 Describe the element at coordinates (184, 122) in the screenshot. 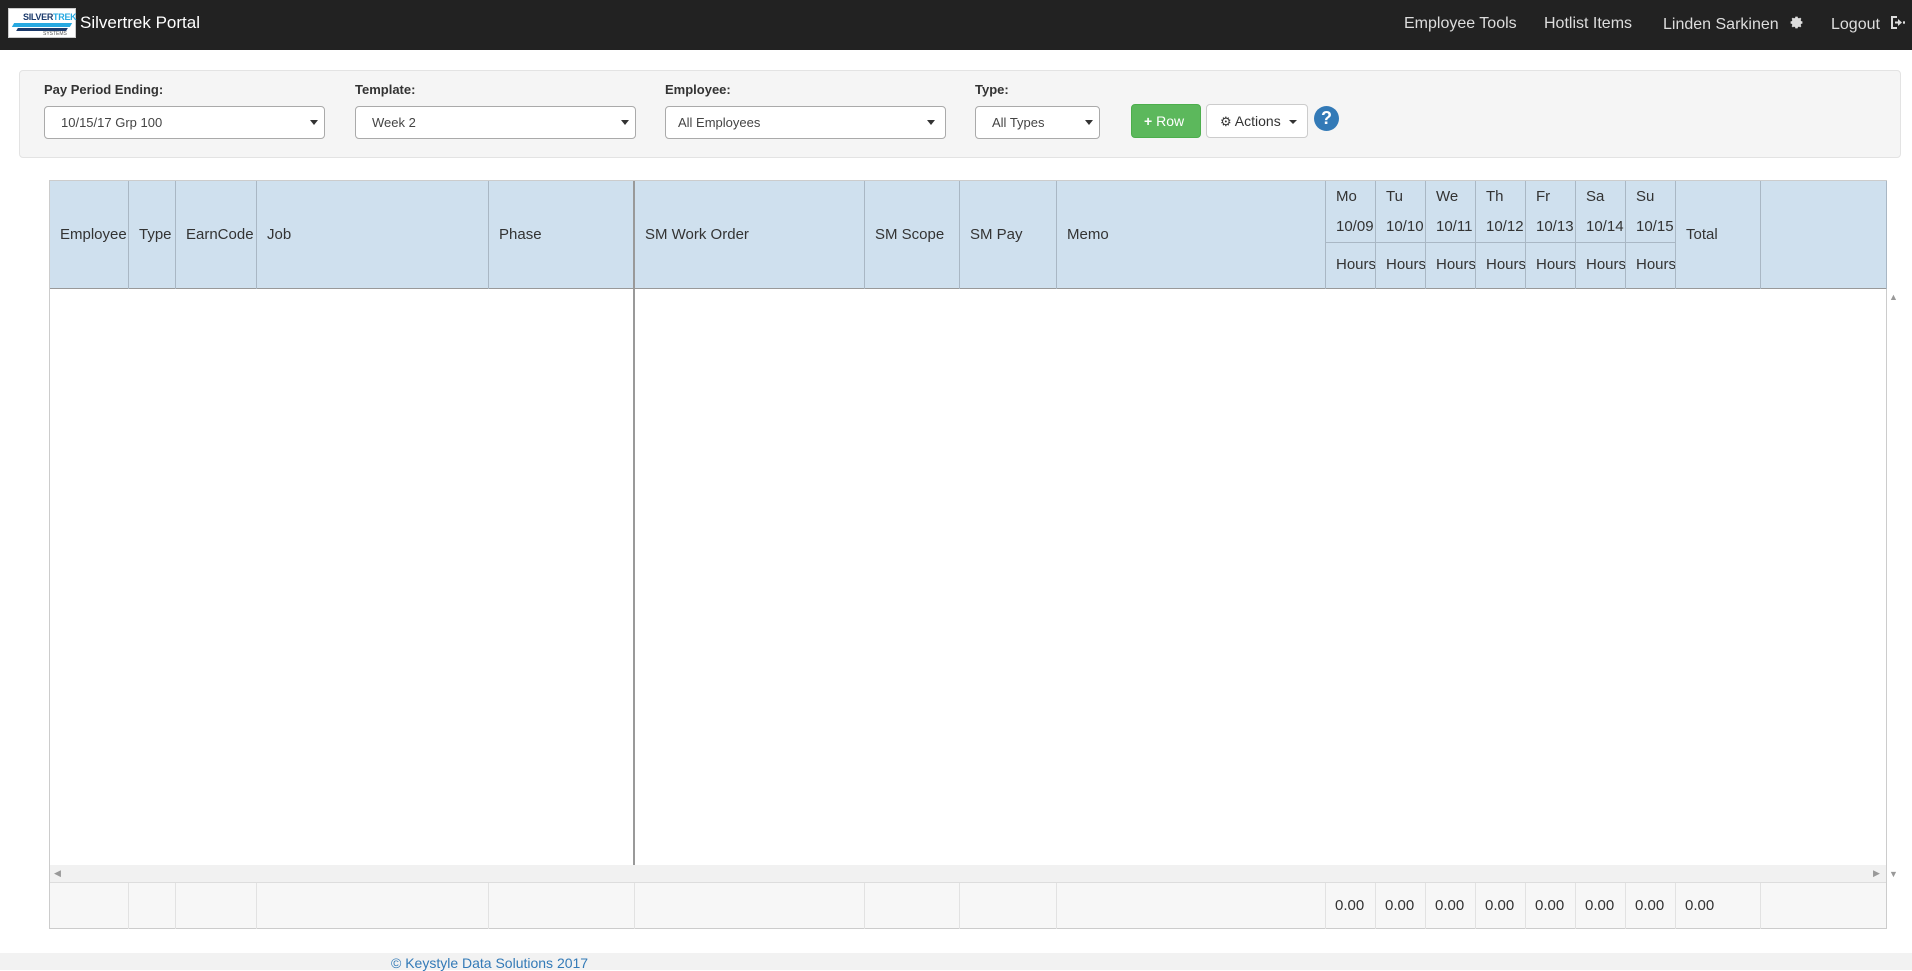

I see `pay-period-select: 10/15/17 Grp 100` at that location.